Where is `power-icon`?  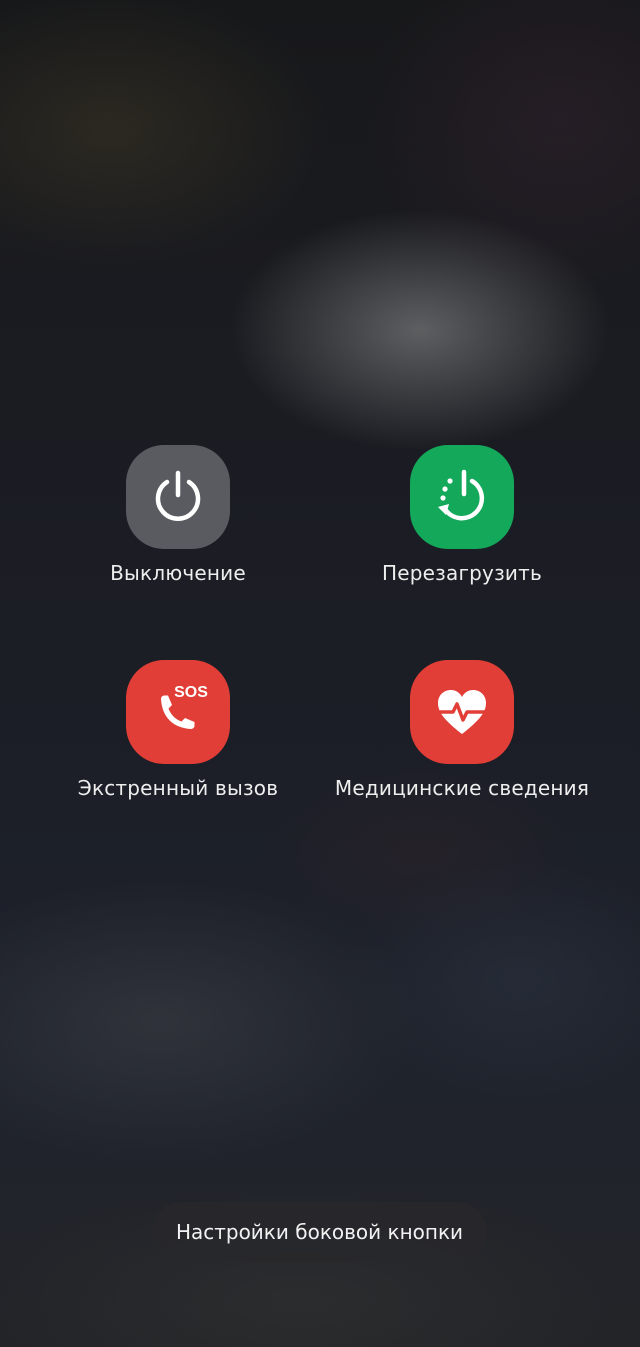 power-icon is located at coordinates (178, 497).